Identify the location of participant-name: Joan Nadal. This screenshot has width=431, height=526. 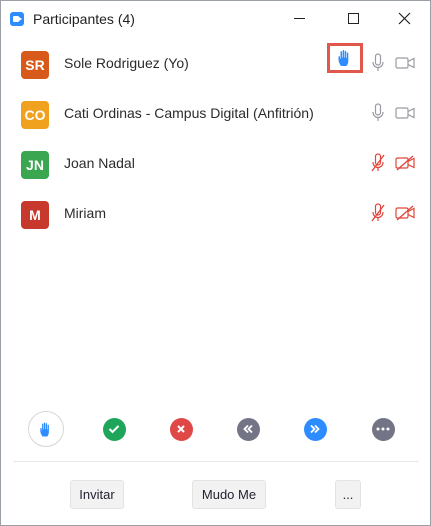
(99, 163).